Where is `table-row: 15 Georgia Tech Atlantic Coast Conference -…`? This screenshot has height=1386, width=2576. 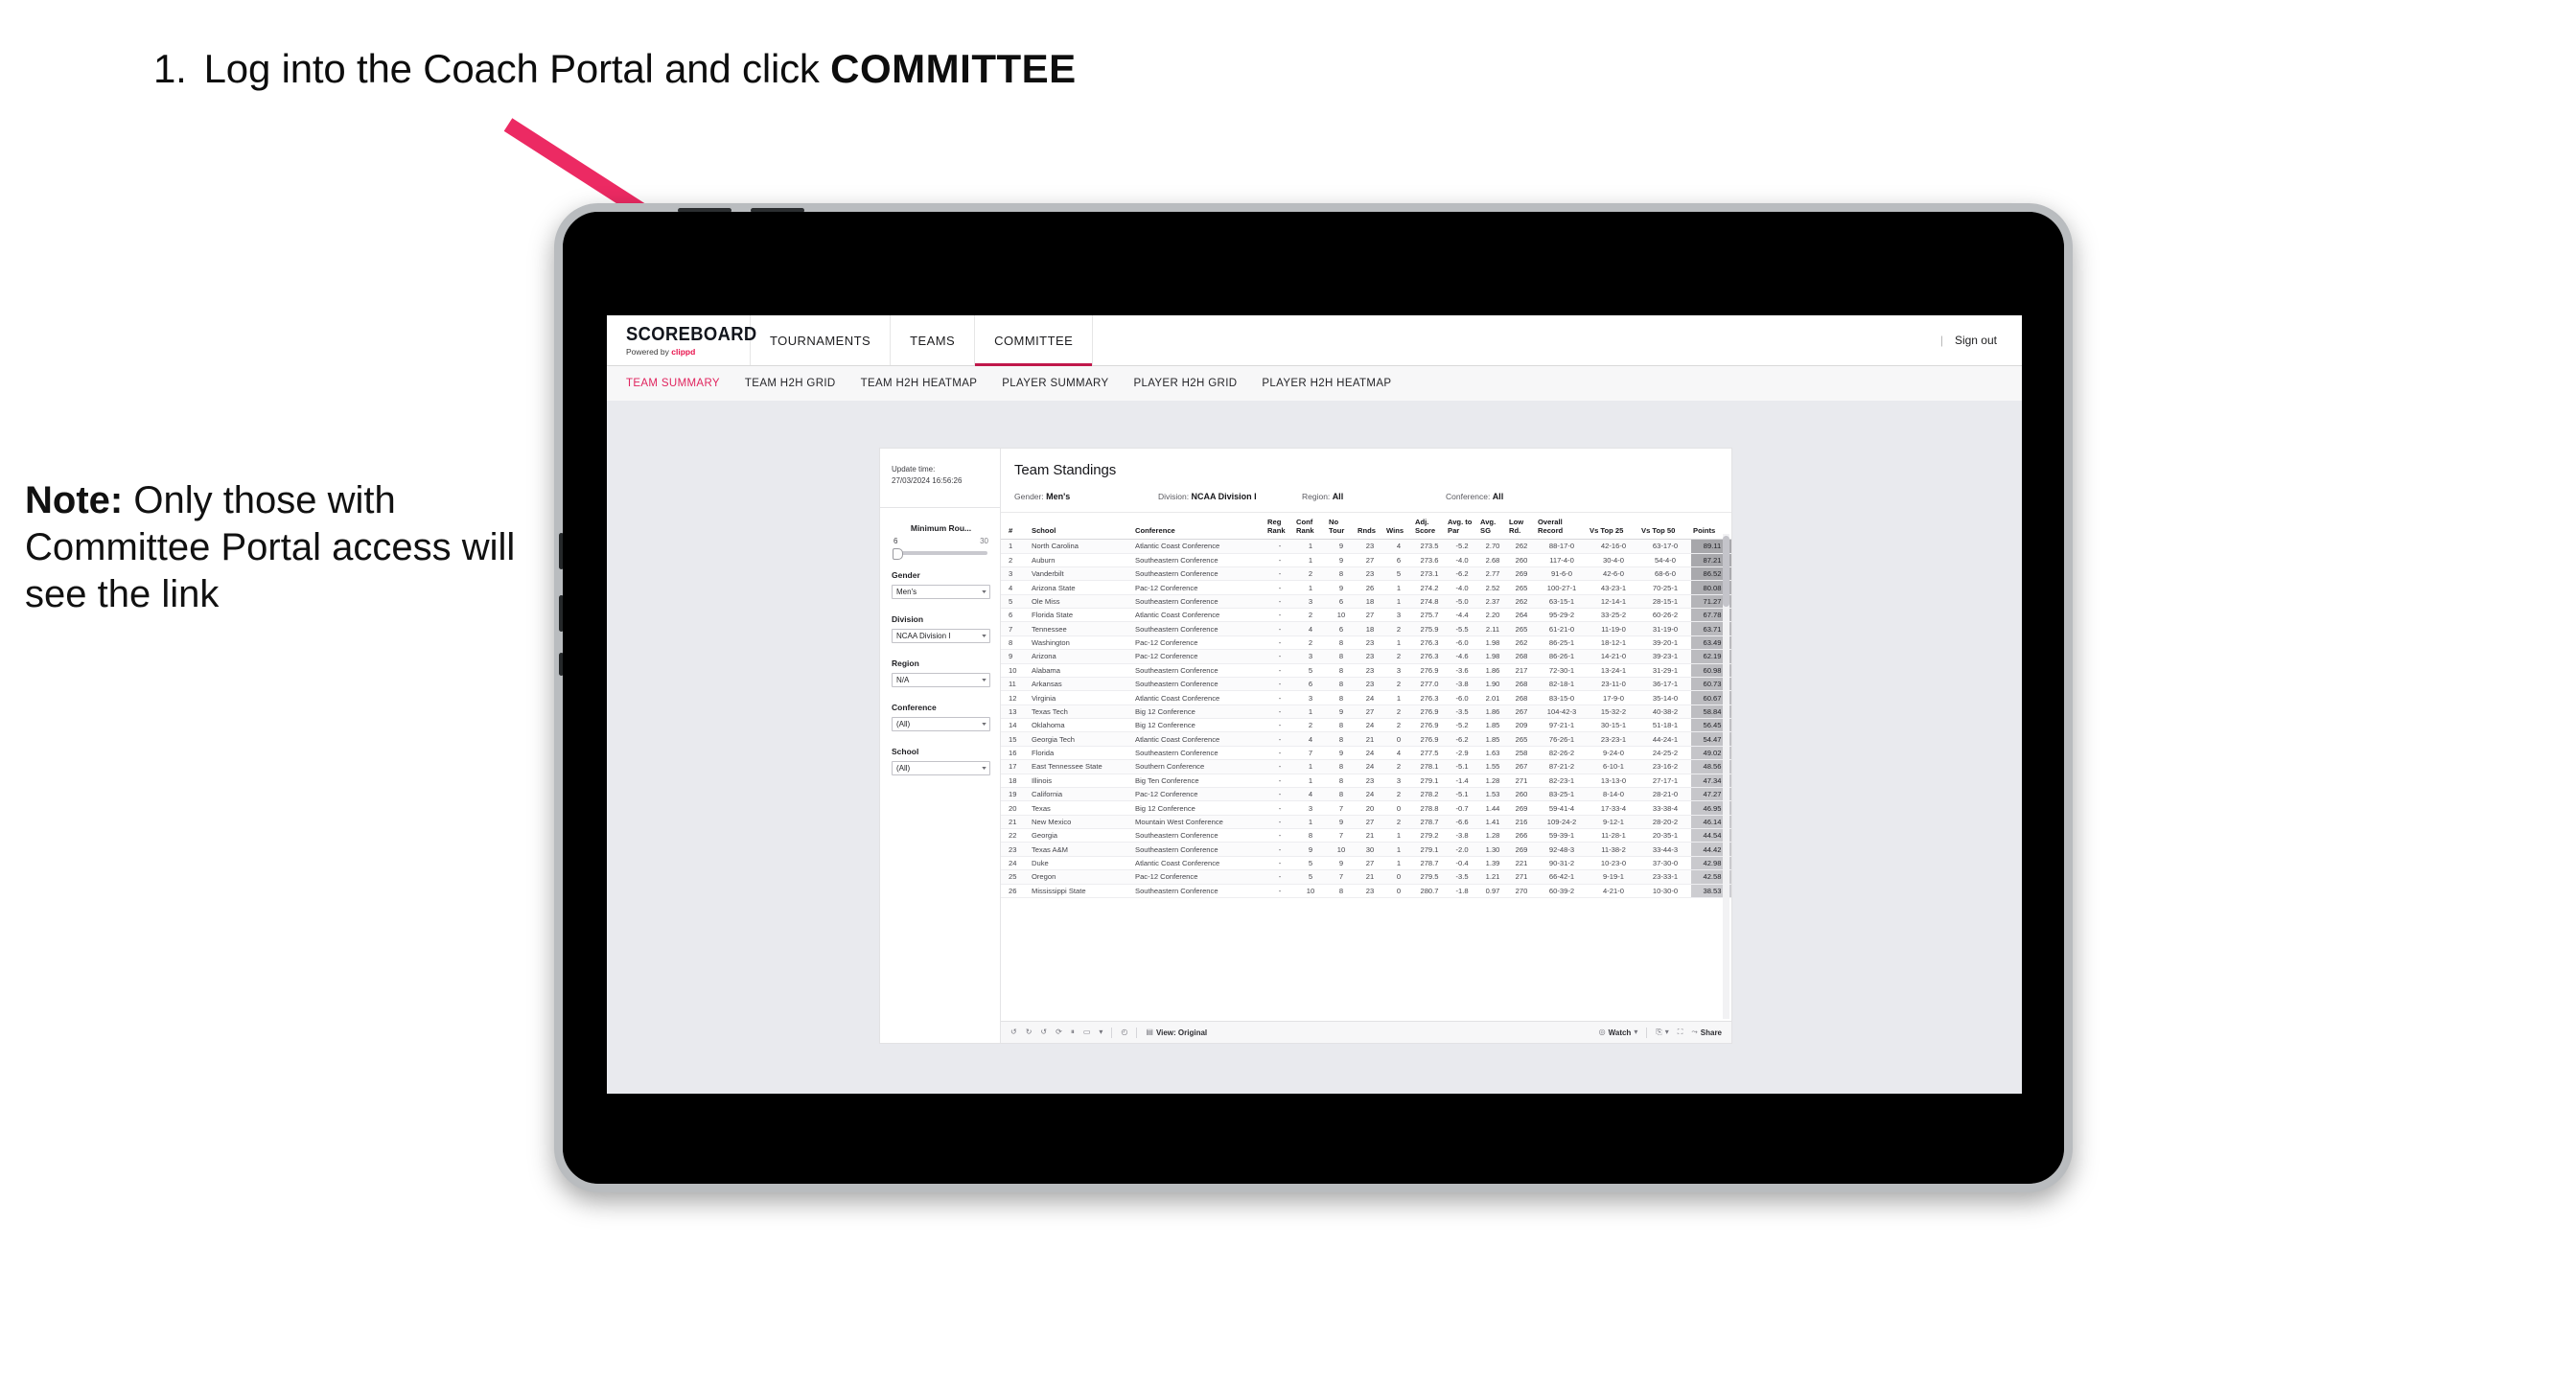
table-row: 15 Georgia Tech Atlantic Coast Conference -… is located at coordinates (1366, 739).